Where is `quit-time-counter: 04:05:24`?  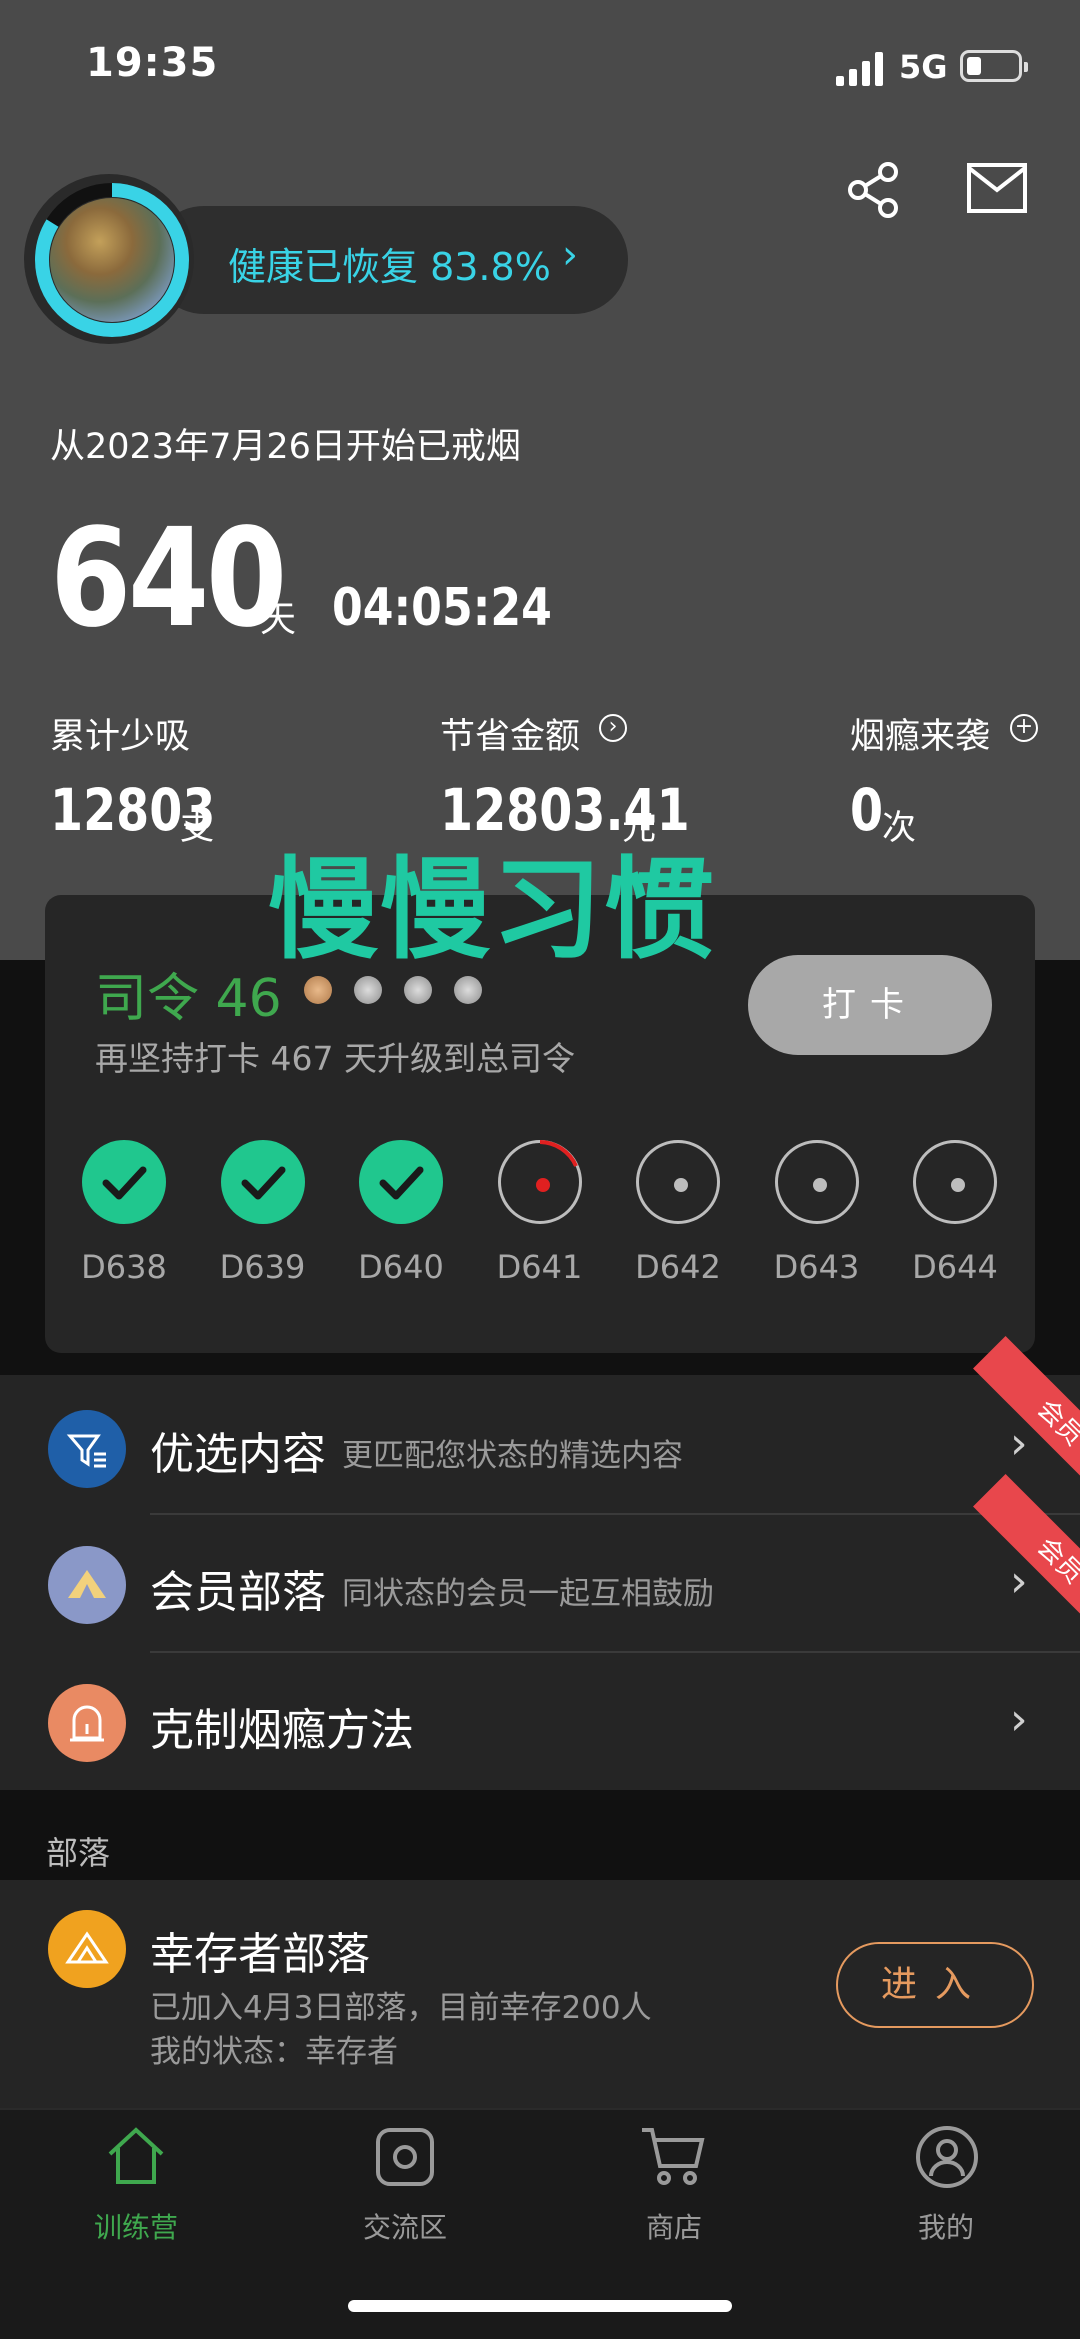 quit-time-counter: 04:05:24 is located at coordinates (442, 608).